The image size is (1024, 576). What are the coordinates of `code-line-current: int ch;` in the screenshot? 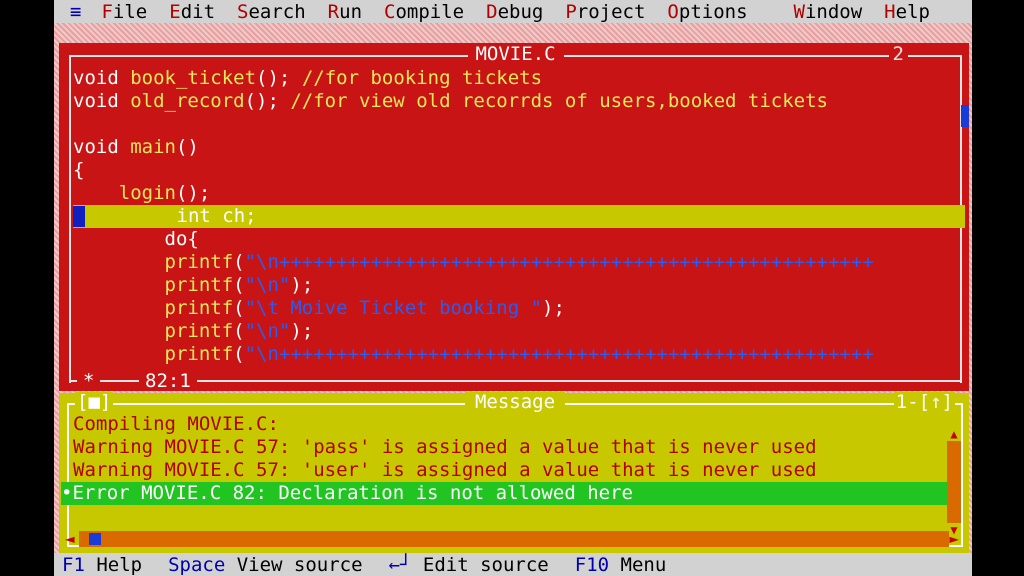 It's located at (519, 216).